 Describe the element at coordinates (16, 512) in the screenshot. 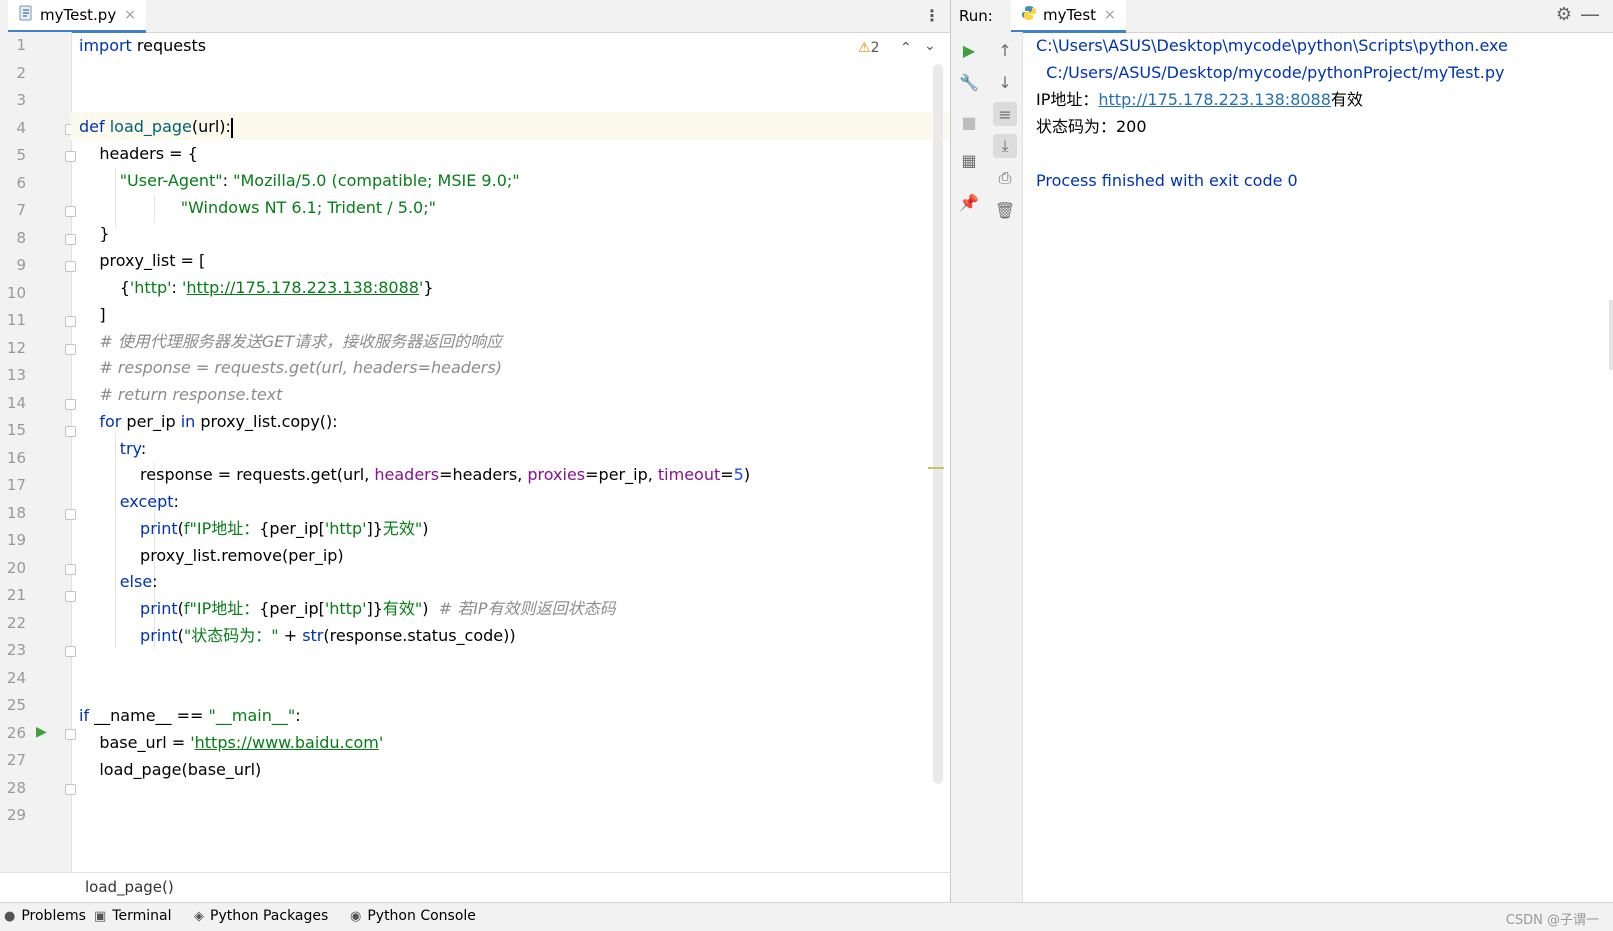

I see `line-number: 18` at that location.